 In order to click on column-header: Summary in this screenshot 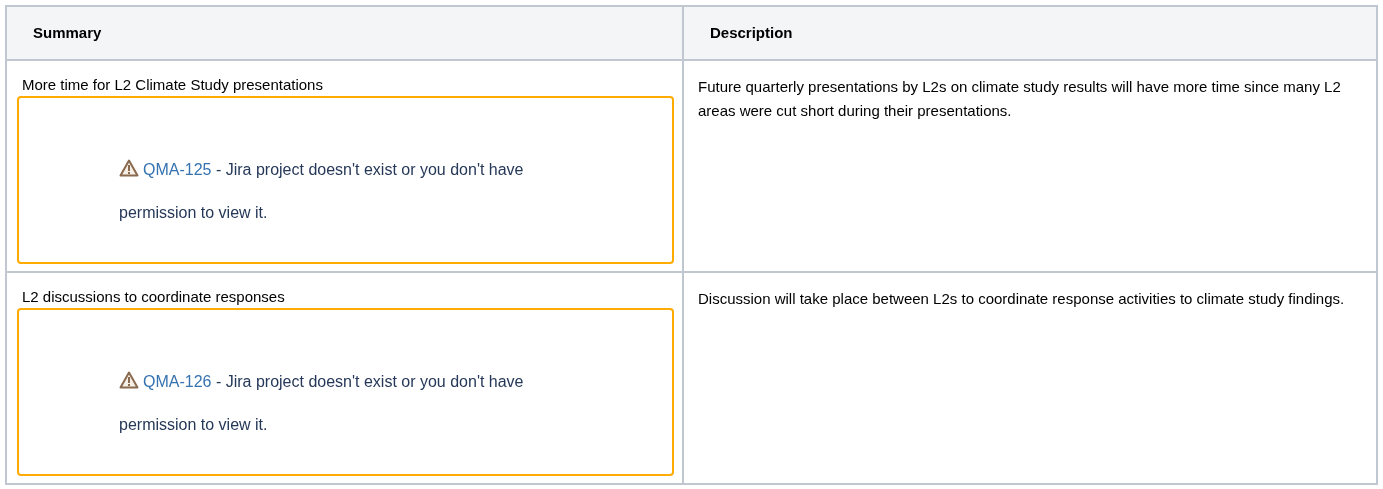, I will do `click(67, 32)`.